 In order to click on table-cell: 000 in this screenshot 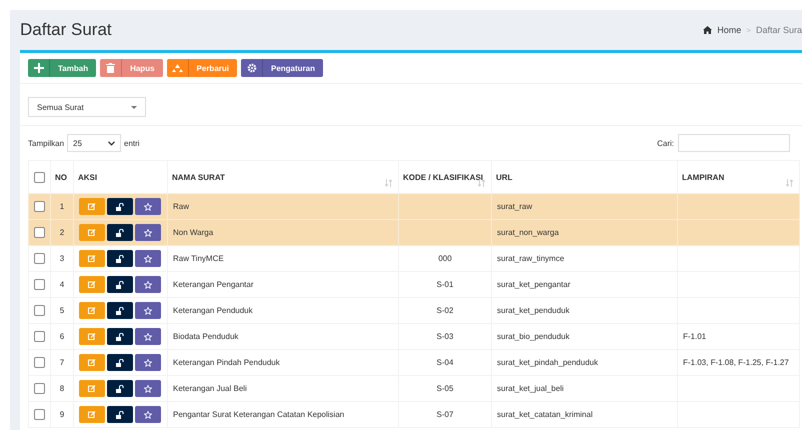, I will do `click(445, 259)`.